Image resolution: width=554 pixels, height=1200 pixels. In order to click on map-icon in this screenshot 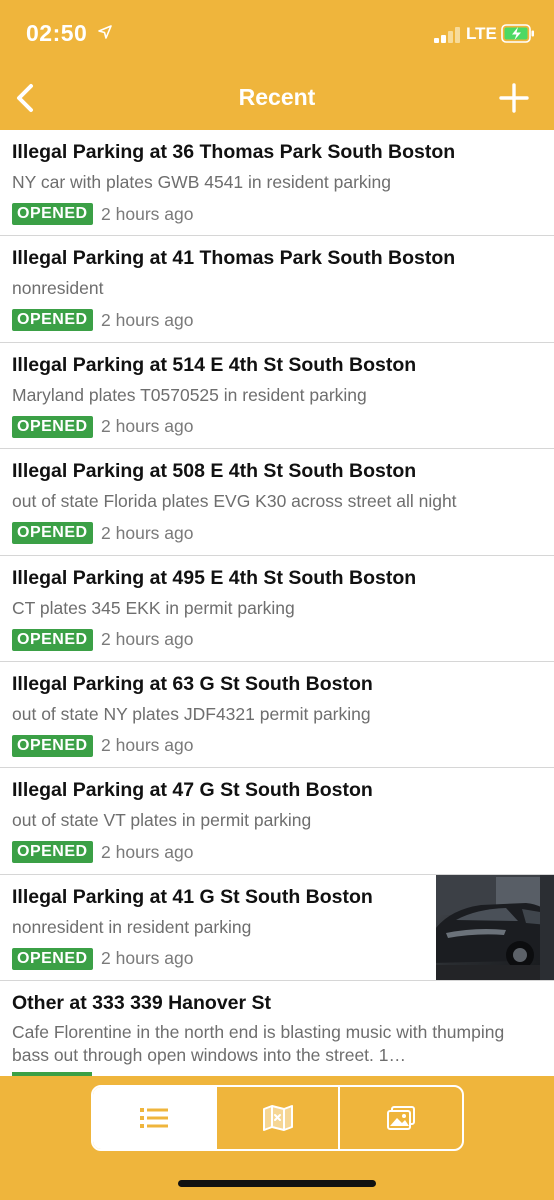, I will do `click(277, 1118)`.